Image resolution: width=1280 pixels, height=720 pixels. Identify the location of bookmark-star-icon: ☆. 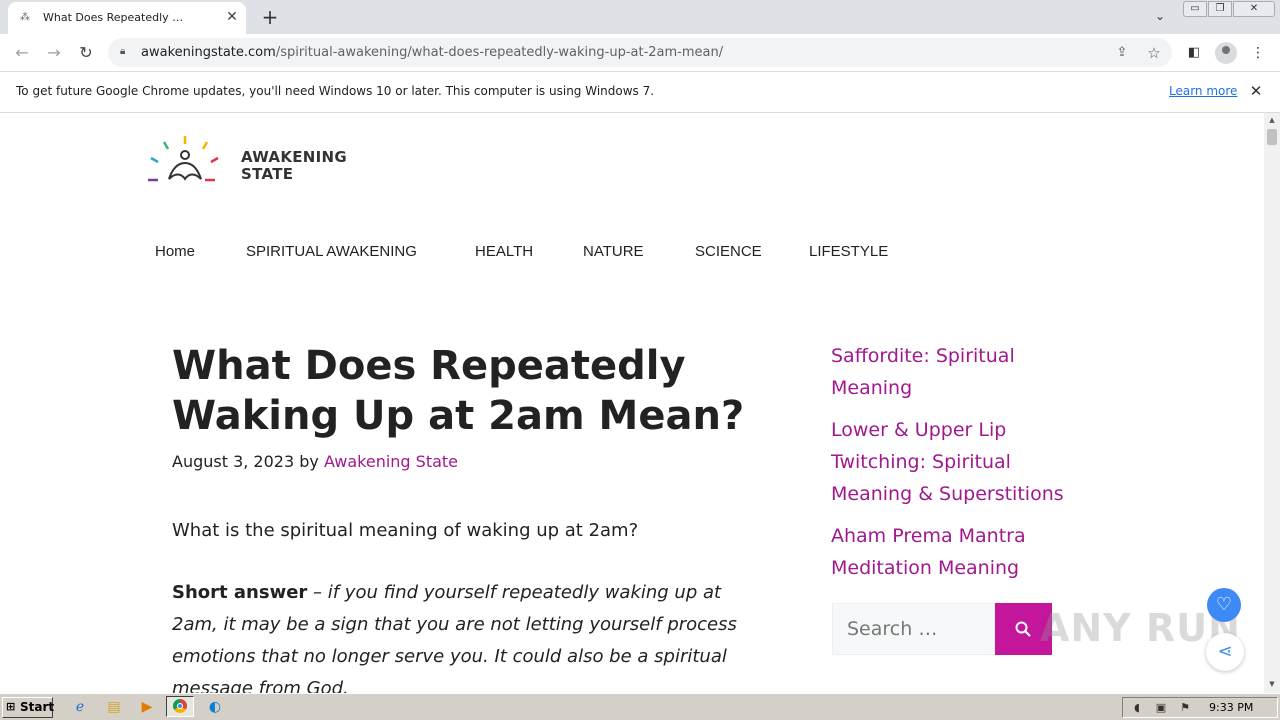
(1154, 53).